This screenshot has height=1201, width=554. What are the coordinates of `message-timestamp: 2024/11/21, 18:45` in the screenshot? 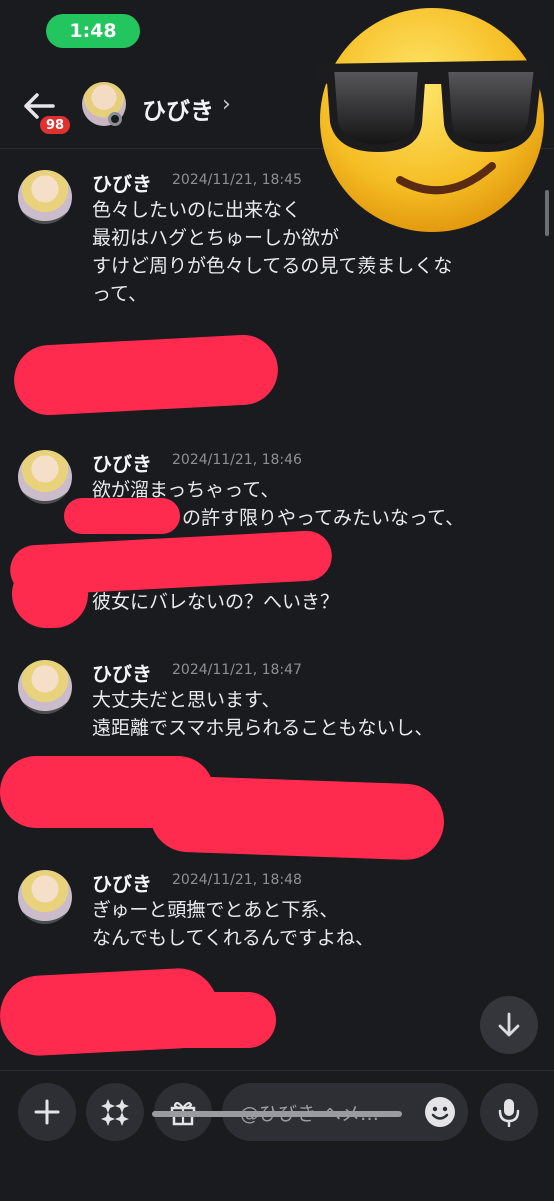 It's located at (237, 180).